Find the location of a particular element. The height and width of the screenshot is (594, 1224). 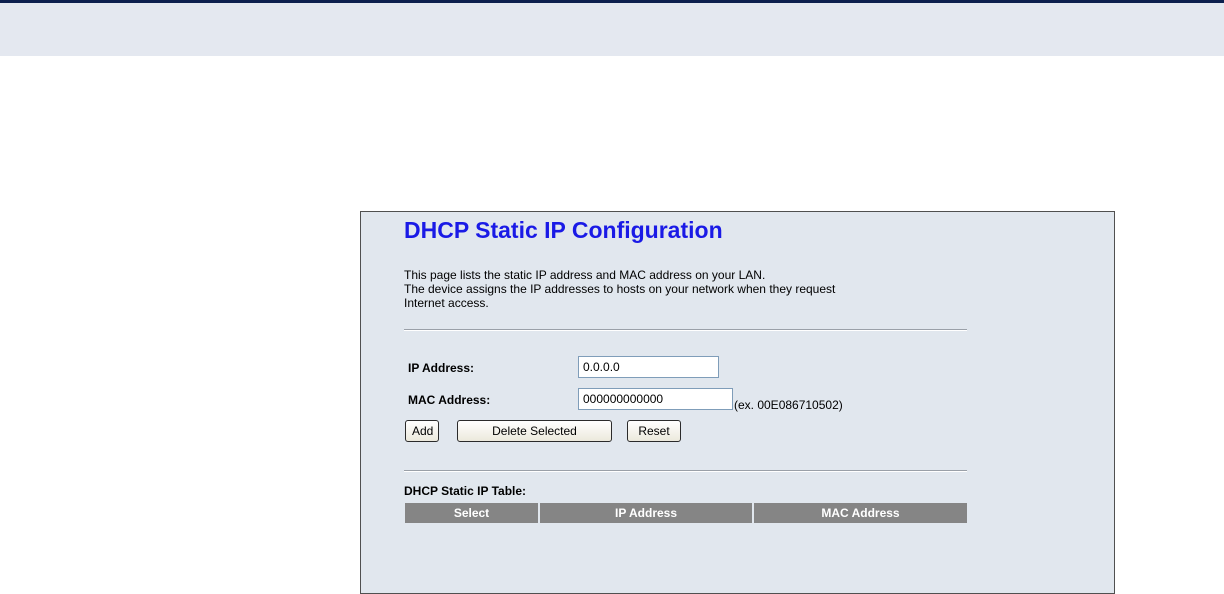

page-title: DHCP Static IP Configuration is located at coordinates (563, 230).